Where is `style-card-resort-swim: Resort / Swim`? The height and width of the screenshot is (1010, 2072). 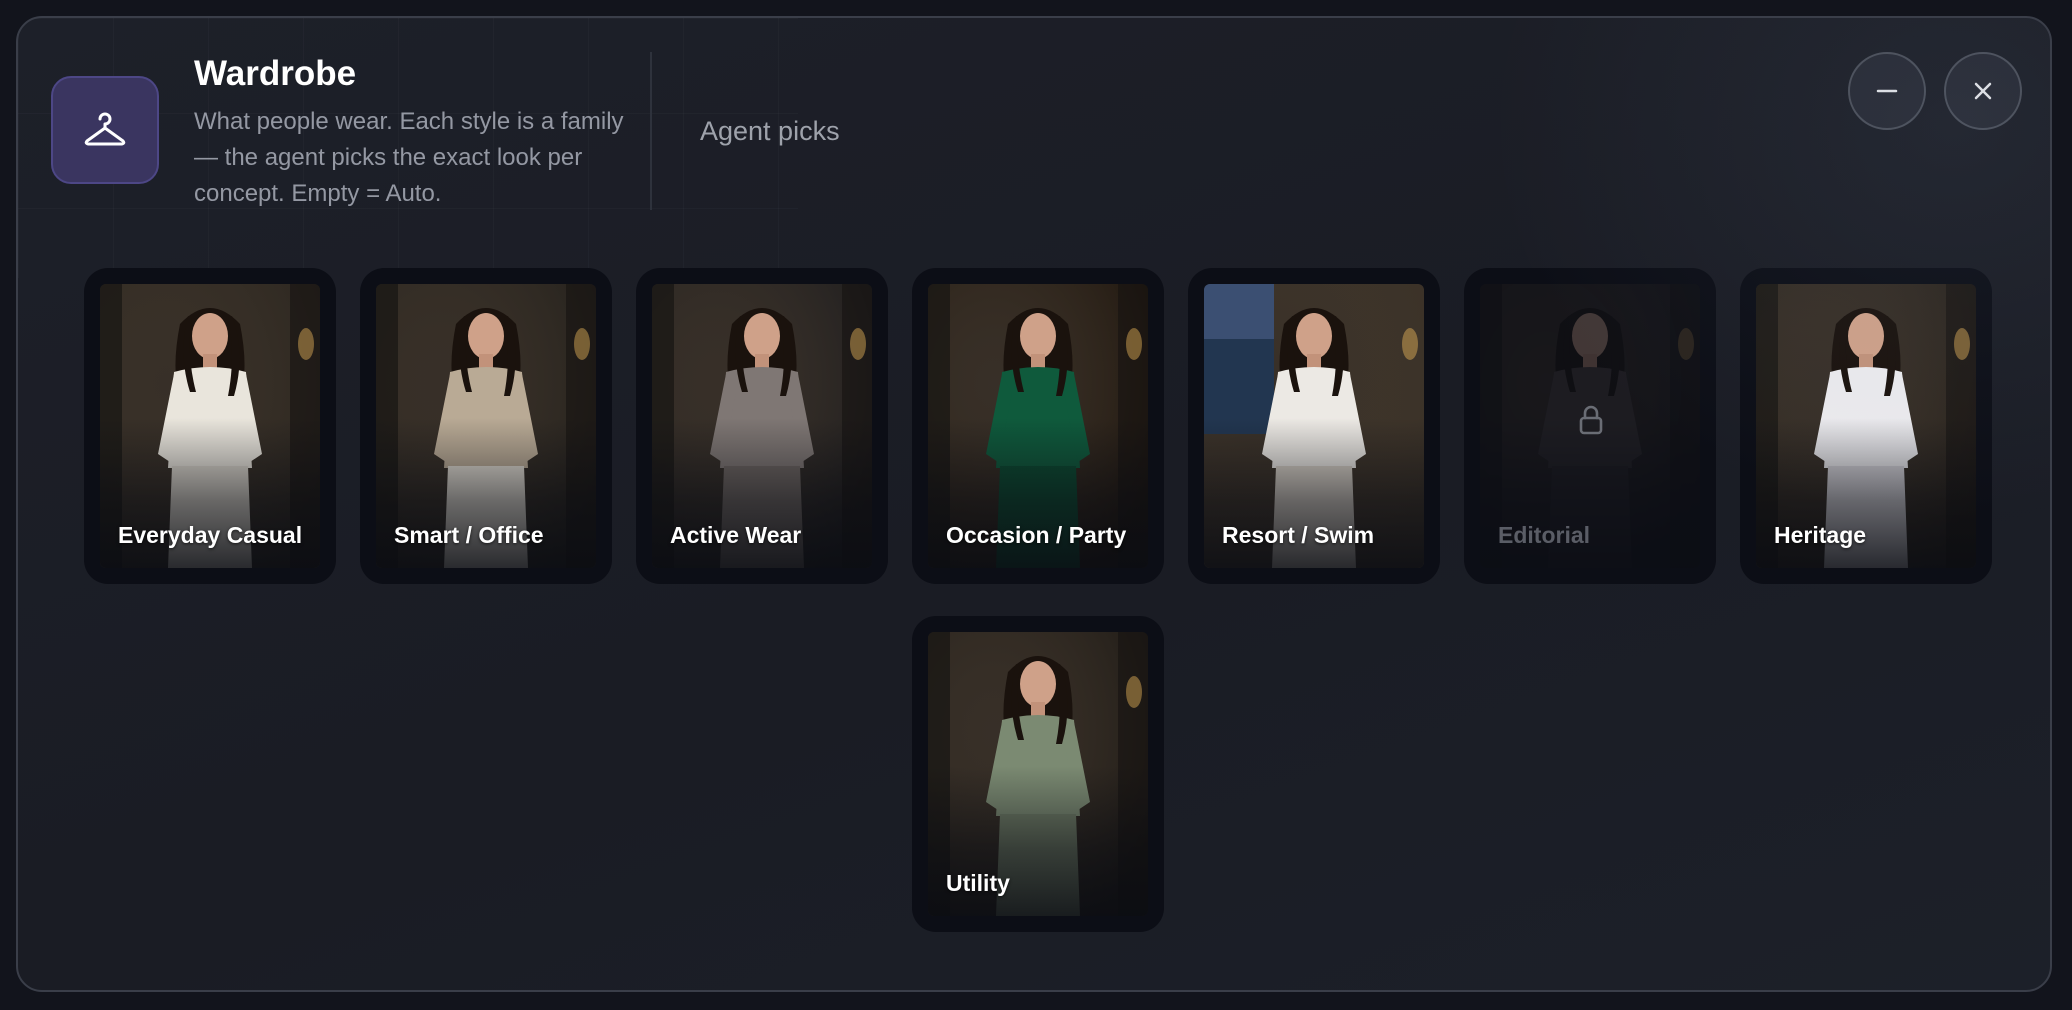
style-card-resort-swim: Resort / Swim is located at coordinates (1314, 426).